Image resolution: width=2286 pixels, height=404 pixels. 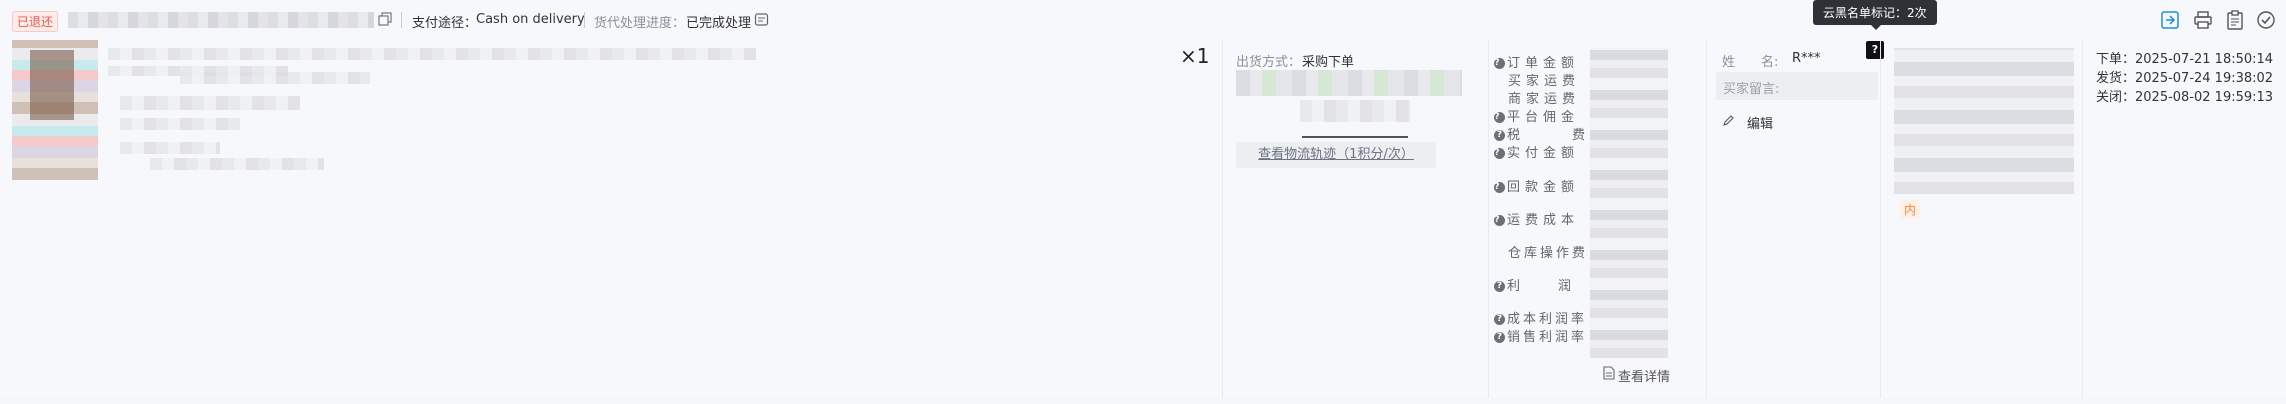 I want to click on shipping-method-label: 出货方式：, so click(x=1269, y=62).